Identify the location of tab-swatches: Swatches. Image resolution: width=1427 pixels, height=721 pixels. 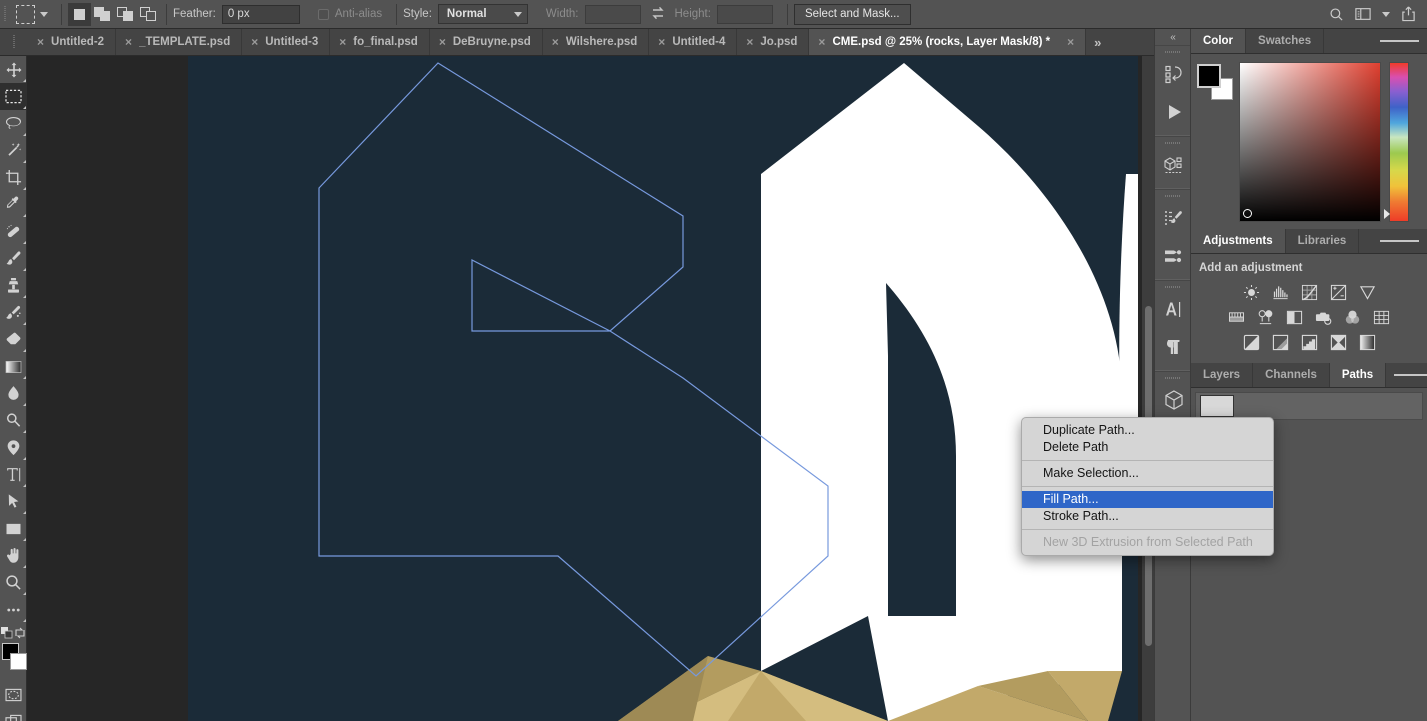
(1285, 41).